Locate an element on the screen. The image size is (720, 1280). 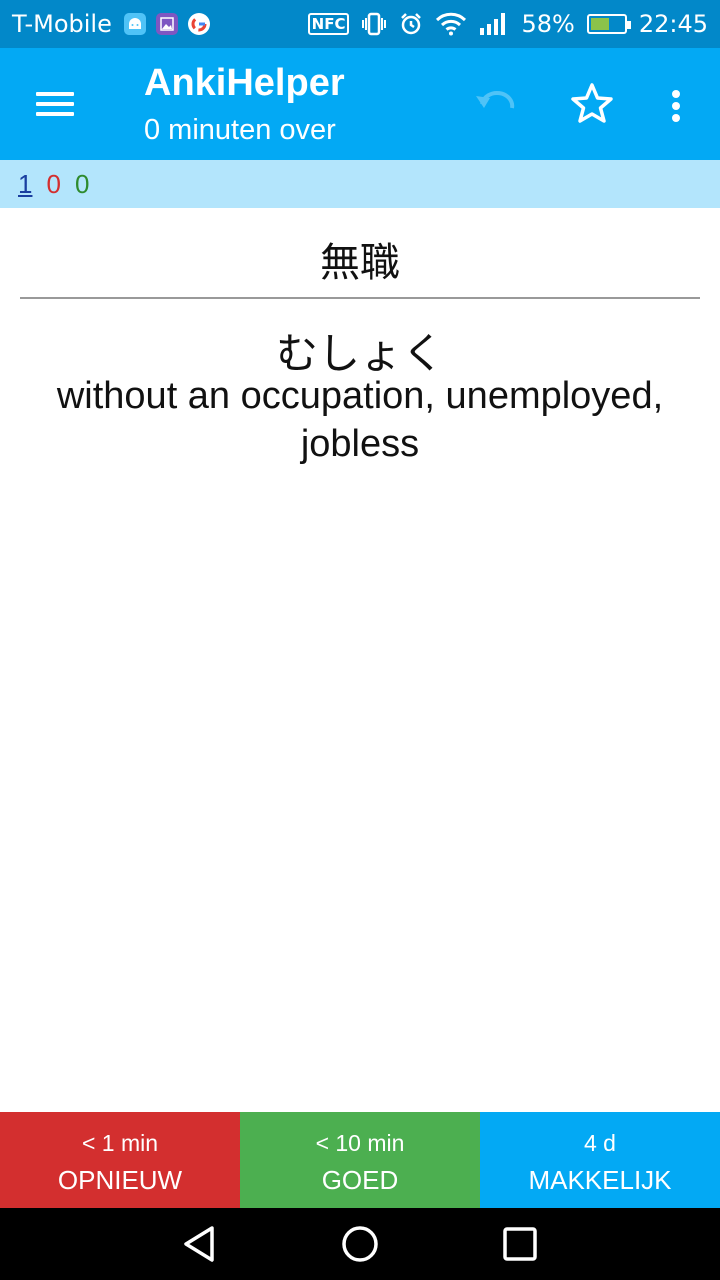
app-title: AnkiHelper is located at coordinates (244, 83).